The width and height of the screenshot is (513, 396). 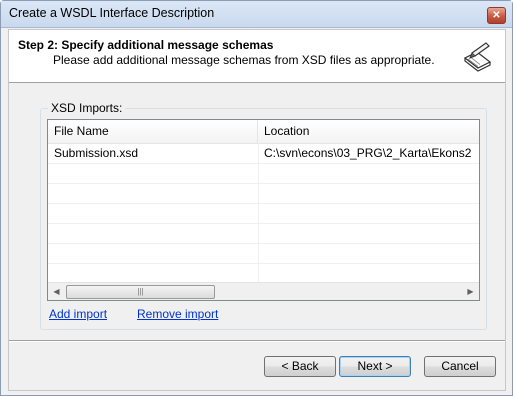 I want to click on back-button: < Back, so click(x=300, y=366).